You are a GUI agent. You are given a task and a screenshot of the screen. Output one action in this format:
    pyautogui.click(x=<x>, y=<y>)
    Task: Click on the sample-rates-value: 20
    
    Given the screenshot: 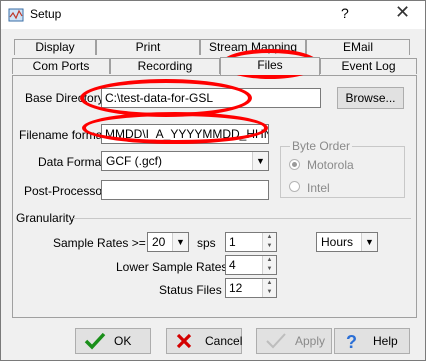 What is the action you would take?
    pyautogui.click(x=159, y=242)
    